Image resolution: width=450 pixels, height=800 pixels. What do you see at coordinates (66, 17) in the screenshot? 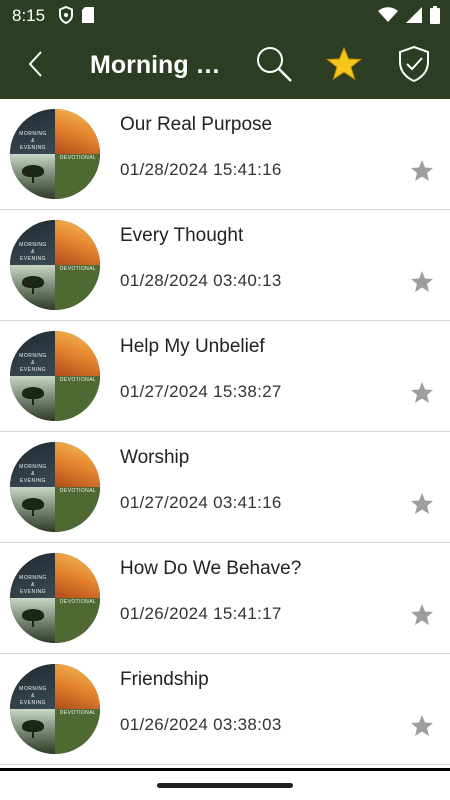
I see `shield-notification-icon` at bounding box center [66, 17].